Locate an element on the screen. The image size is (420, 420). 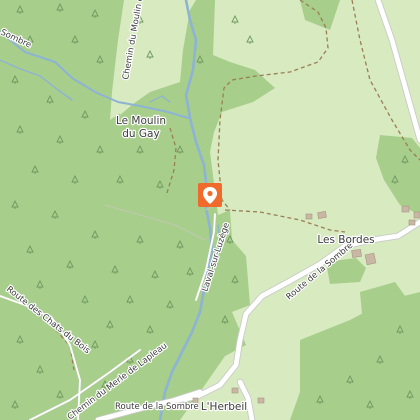
location-marker is located at coordinates (210, 195).